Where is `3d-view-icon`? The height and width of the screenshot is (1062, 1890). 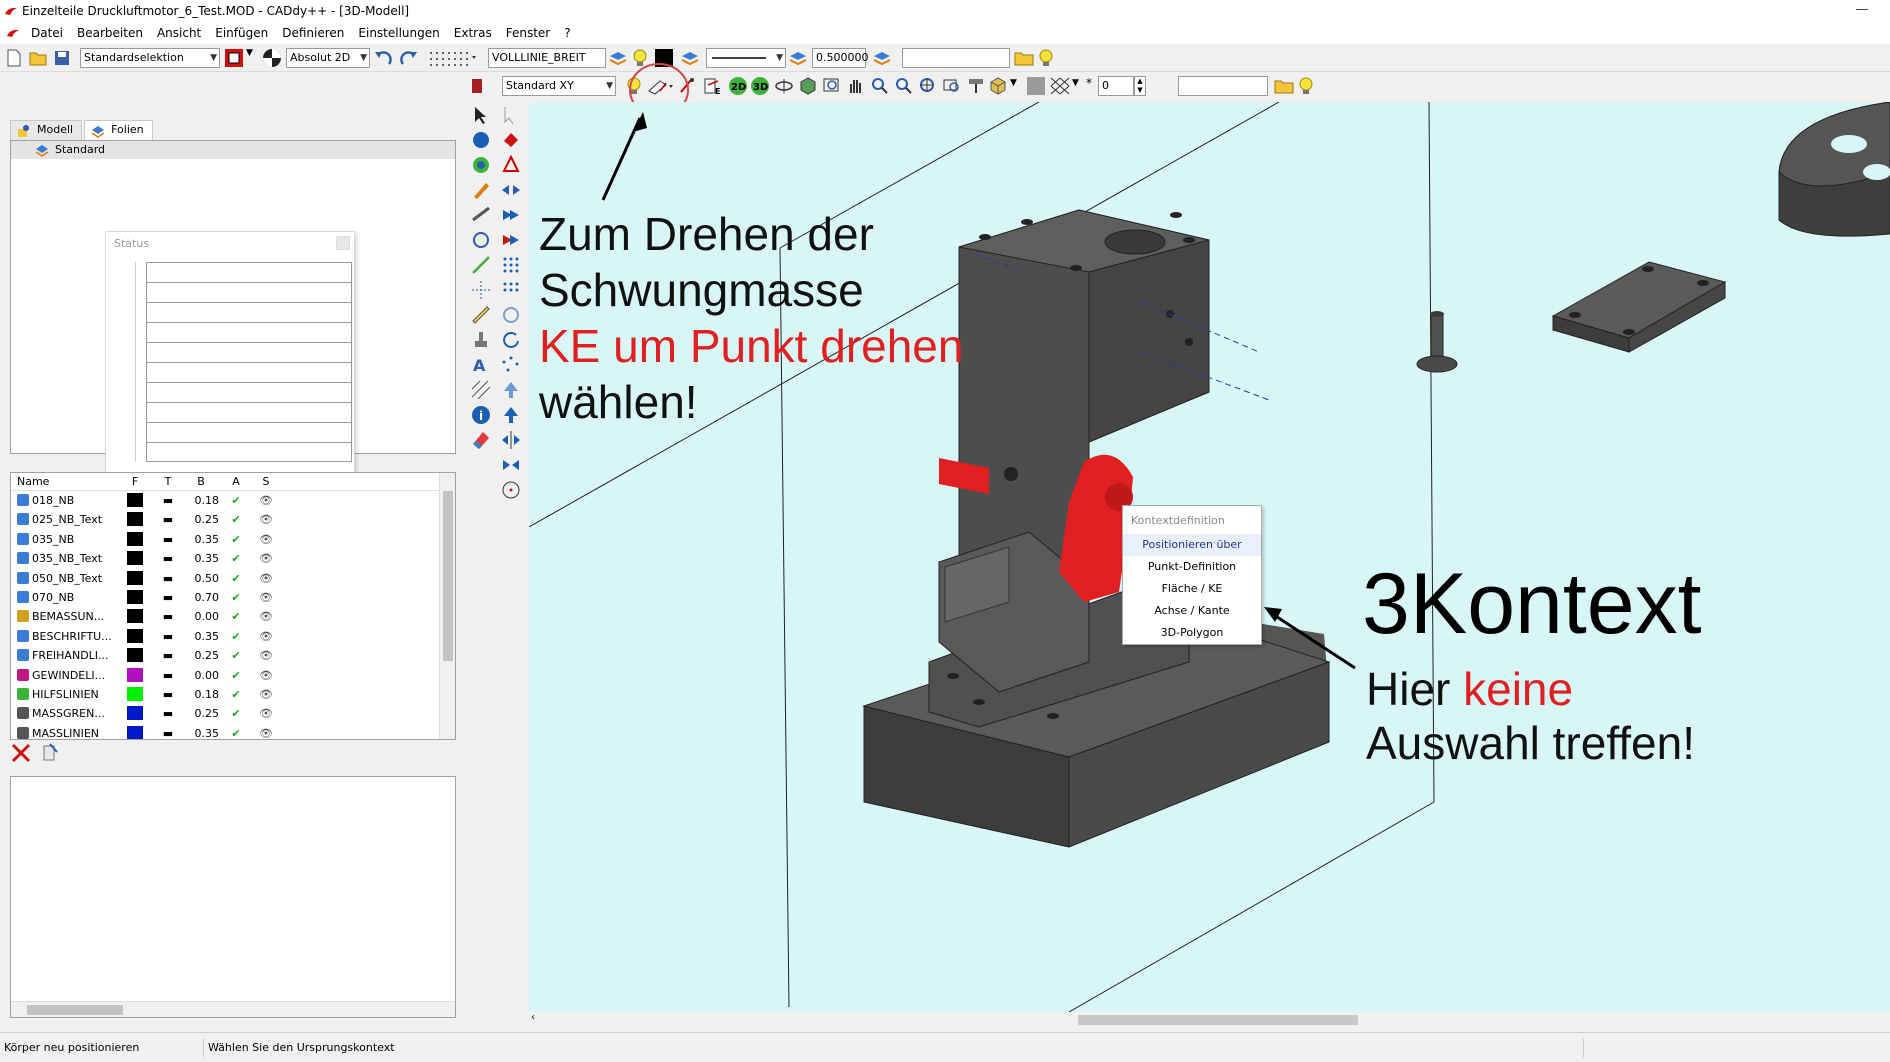
3d-view-icon is located at coordinates (808, 86).